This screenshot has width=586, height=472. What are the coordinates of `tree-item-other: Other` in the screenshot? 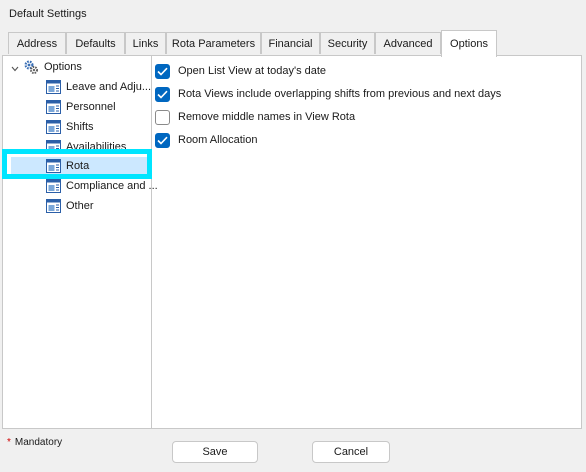 It's located at (70, 206).